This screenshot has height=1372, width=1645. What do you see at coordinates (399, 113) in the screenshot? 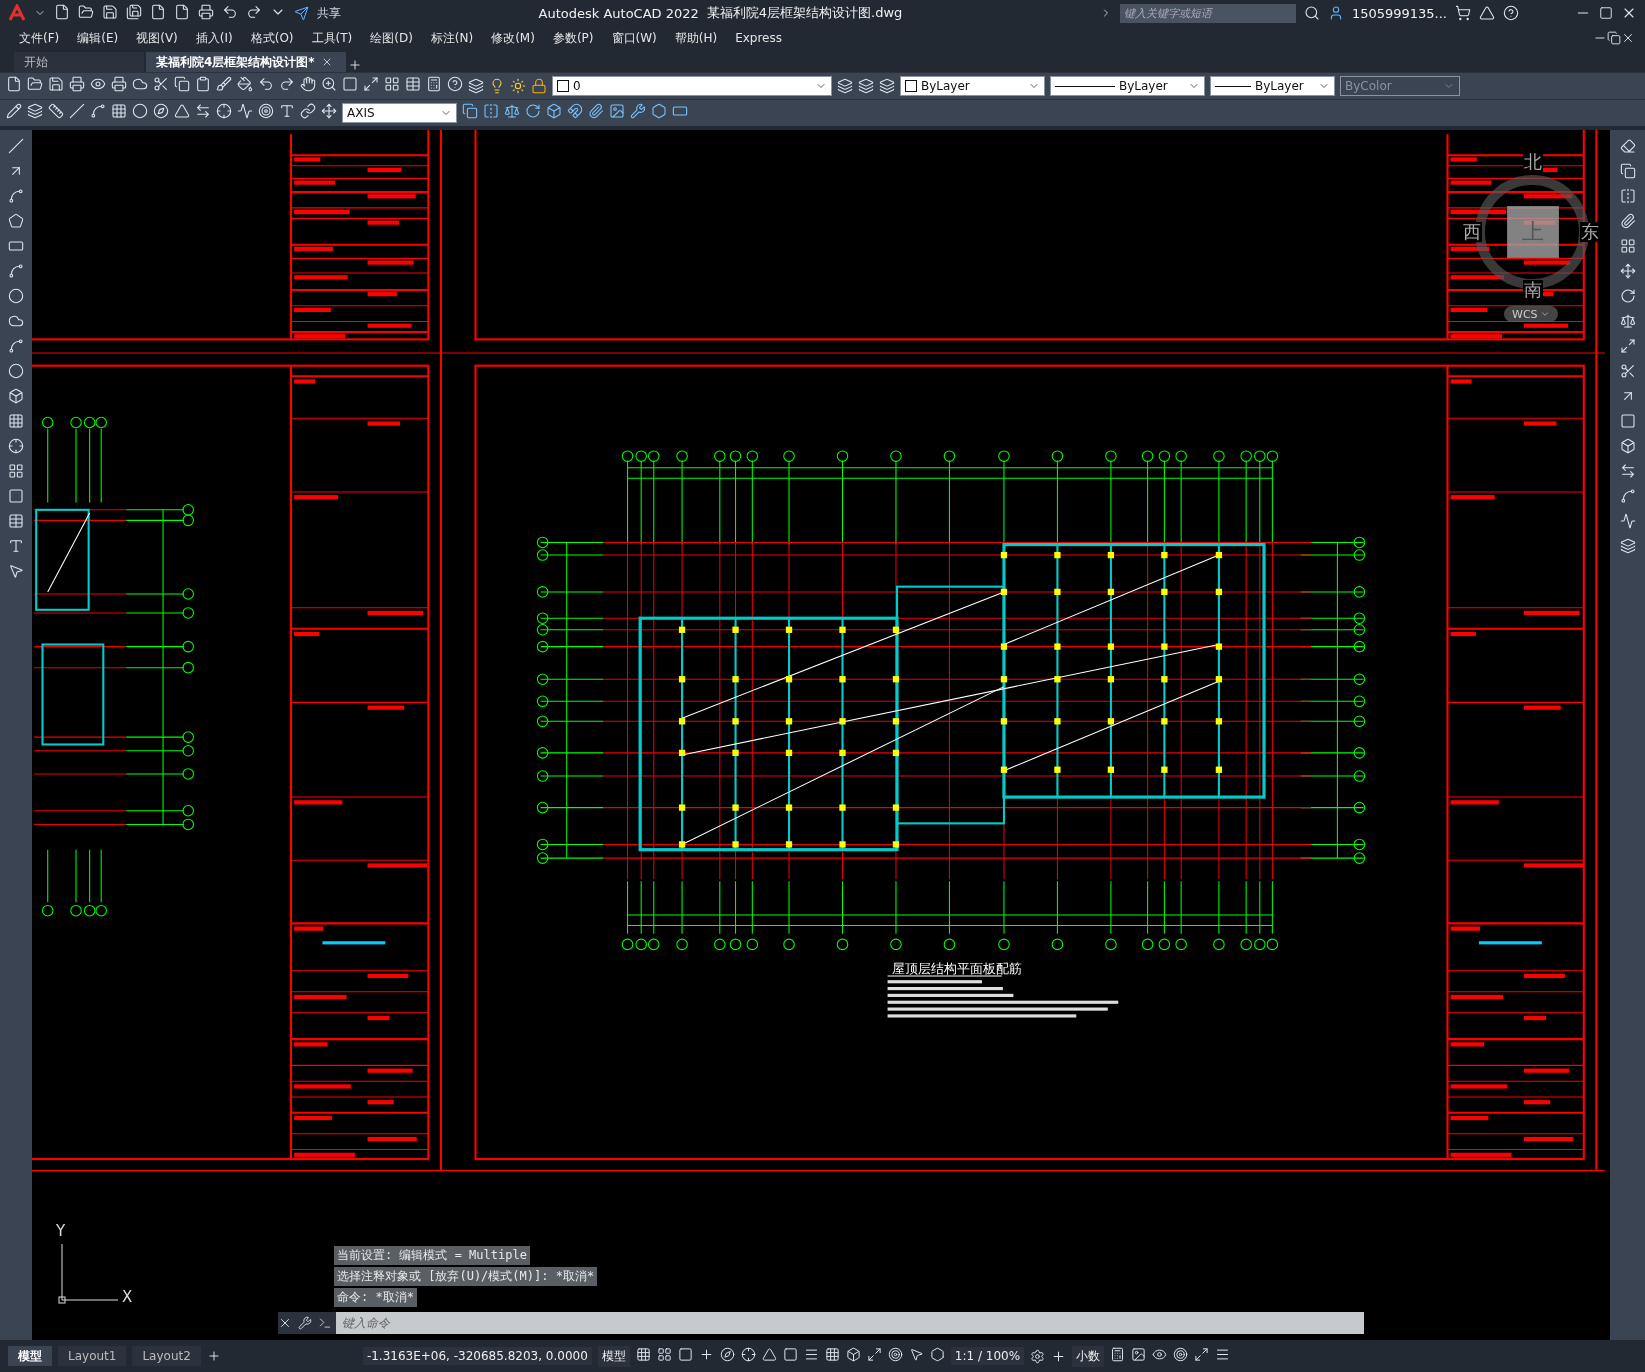
I see `dimension-style-dropdown: AXIS` at bounding box center [399, 113].